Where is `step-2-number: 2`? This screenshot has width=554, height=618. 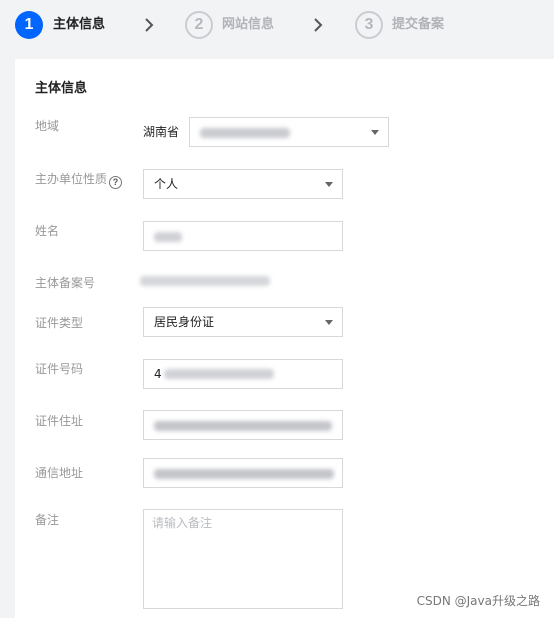
step-2-number: 2 is located at coordinates (199, 25).